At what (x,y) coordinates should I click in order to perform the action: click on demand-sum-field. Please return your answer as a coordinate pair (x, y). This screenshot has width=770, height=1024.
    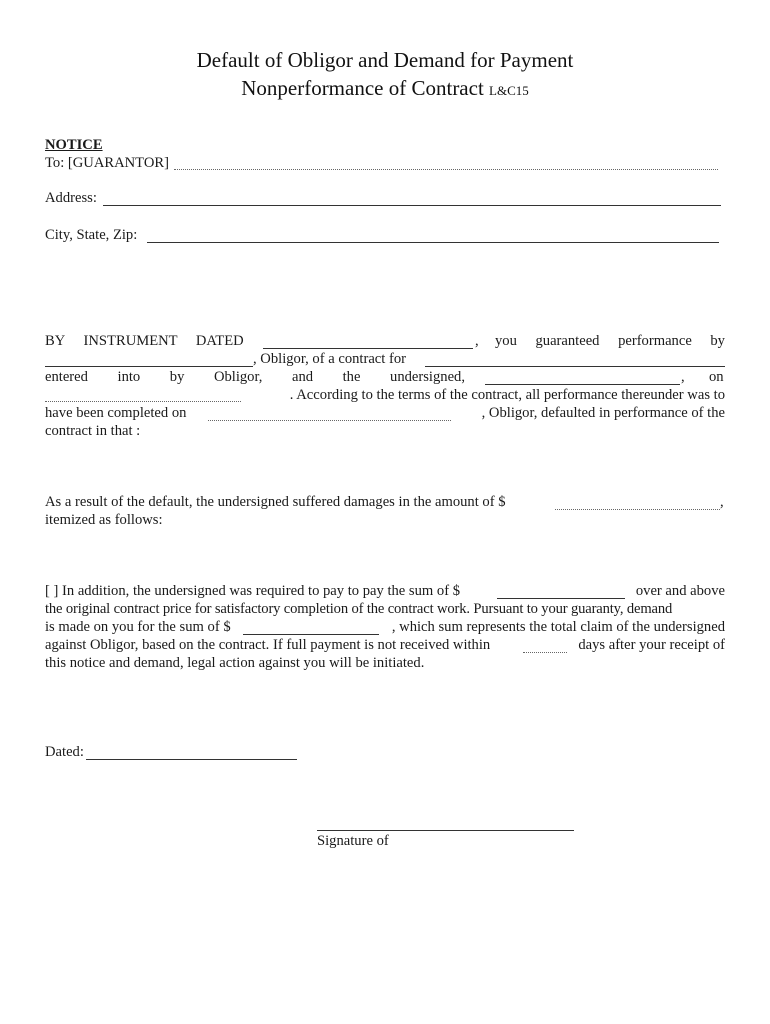
    Looking at the image, I should click on (311, 634).